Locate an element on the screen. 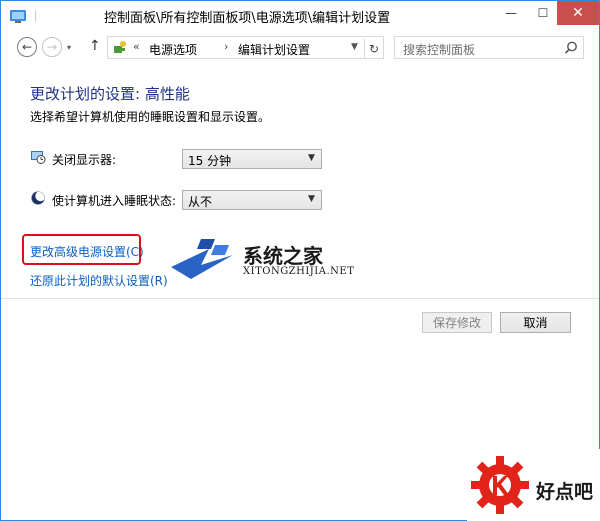 This screenshot has width=600, height=521. moon-icon is located at coordinates (38, 197).